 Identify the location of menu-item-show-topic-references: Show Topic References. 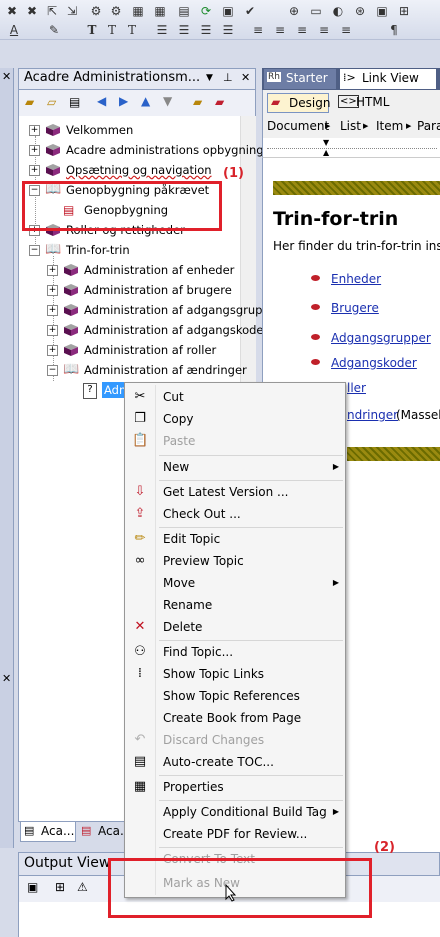
(235, 696).